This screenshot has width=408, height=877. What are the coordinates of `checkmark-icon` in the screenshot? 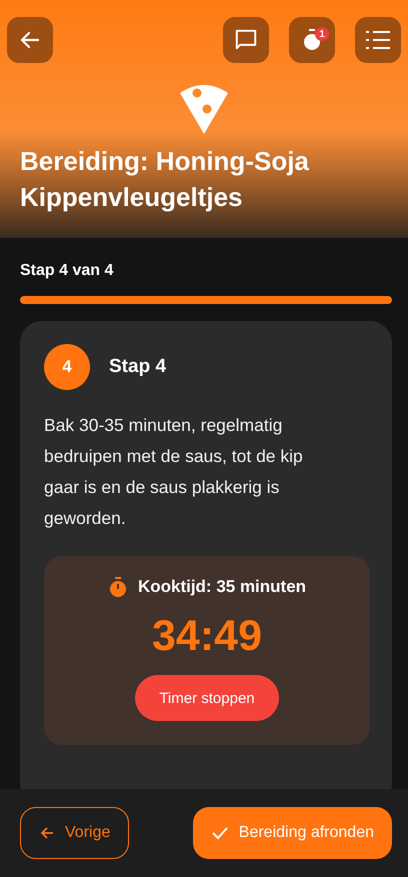 It's located at (219, 833).